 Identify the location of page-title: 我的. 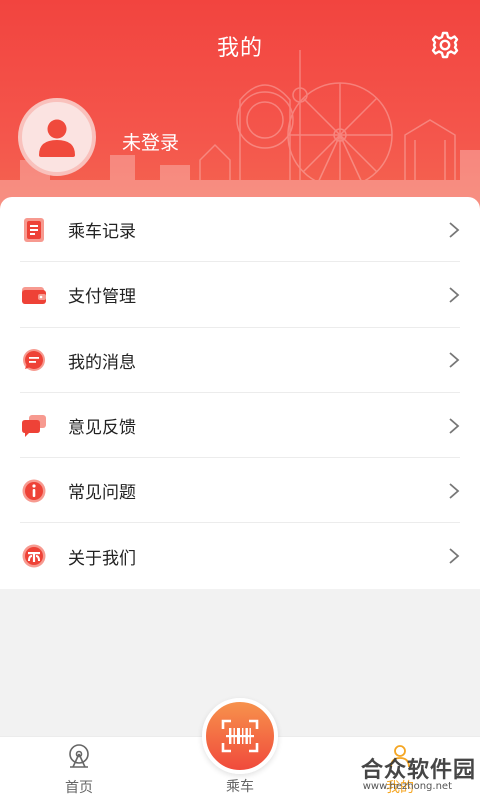
(239, 48).